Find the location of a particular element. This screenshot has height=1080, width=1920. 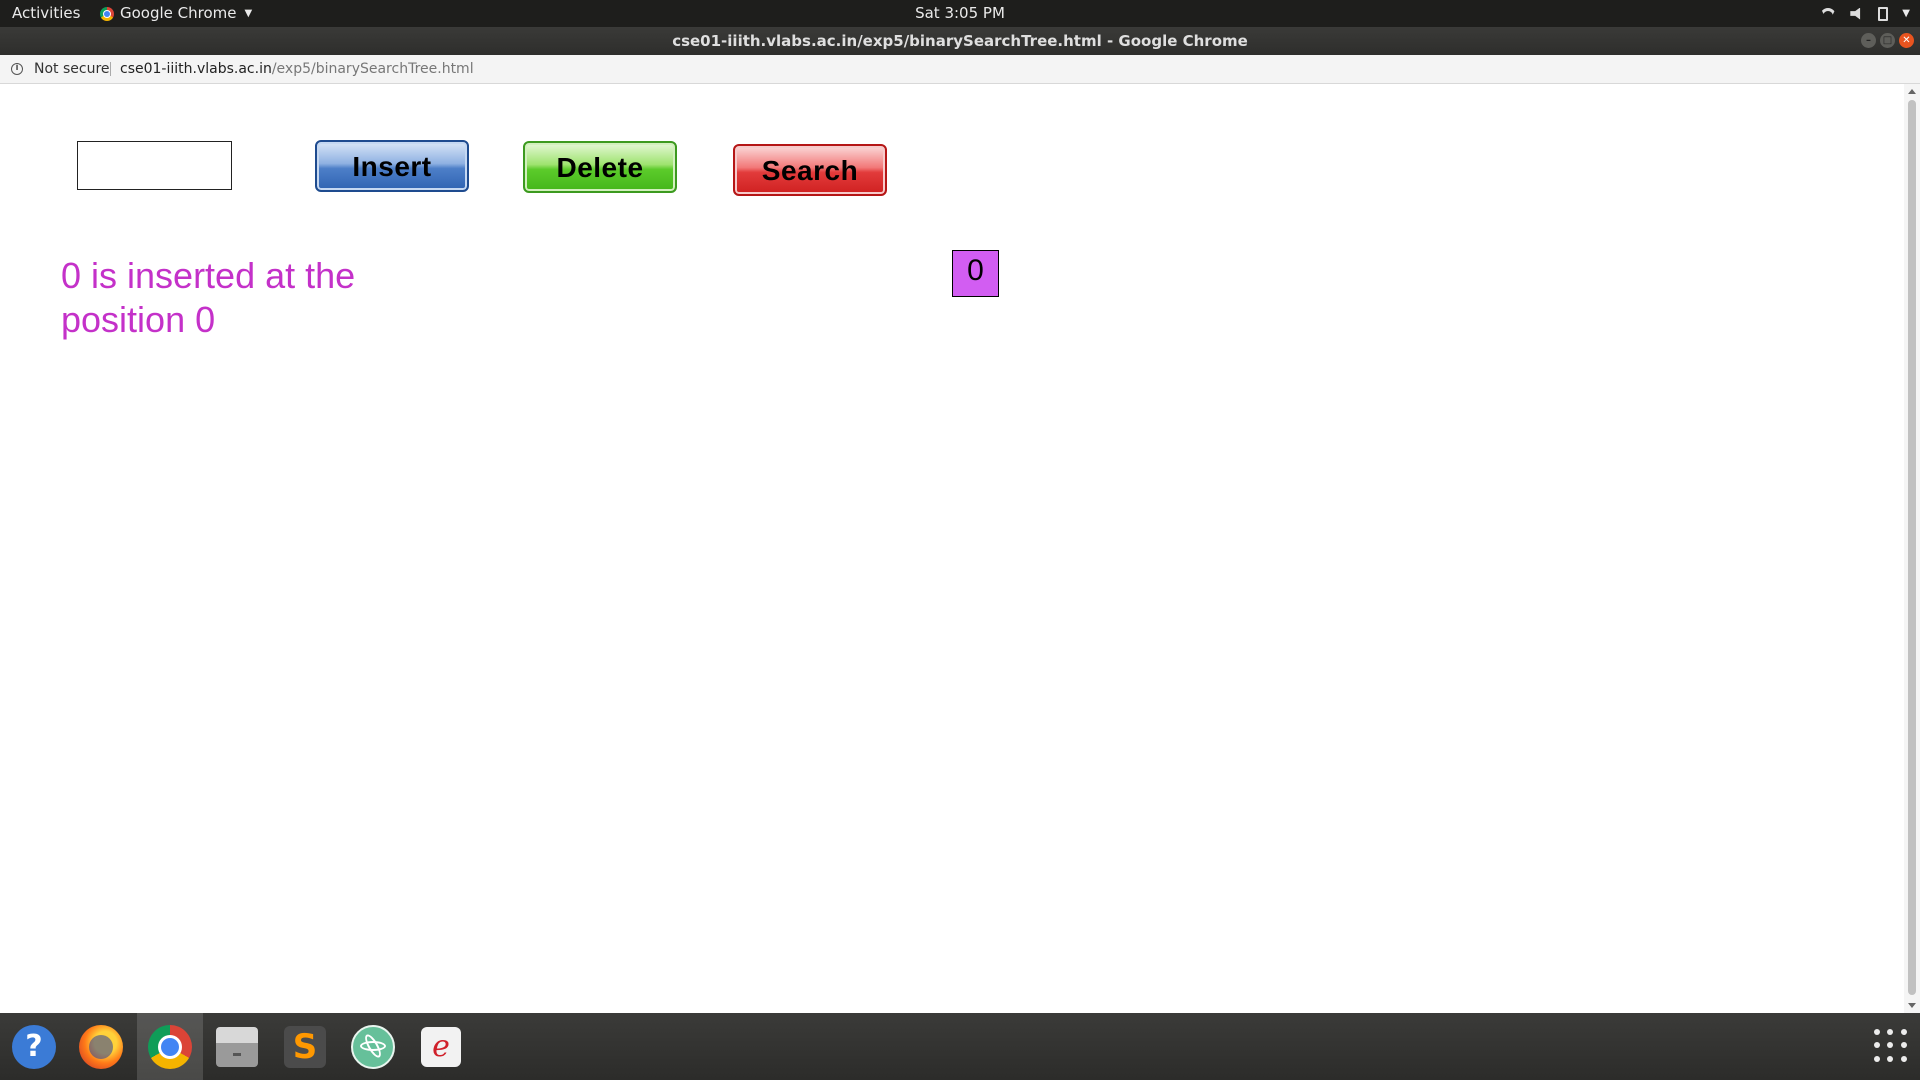

files-icon is located at coordinates (237, 1046).